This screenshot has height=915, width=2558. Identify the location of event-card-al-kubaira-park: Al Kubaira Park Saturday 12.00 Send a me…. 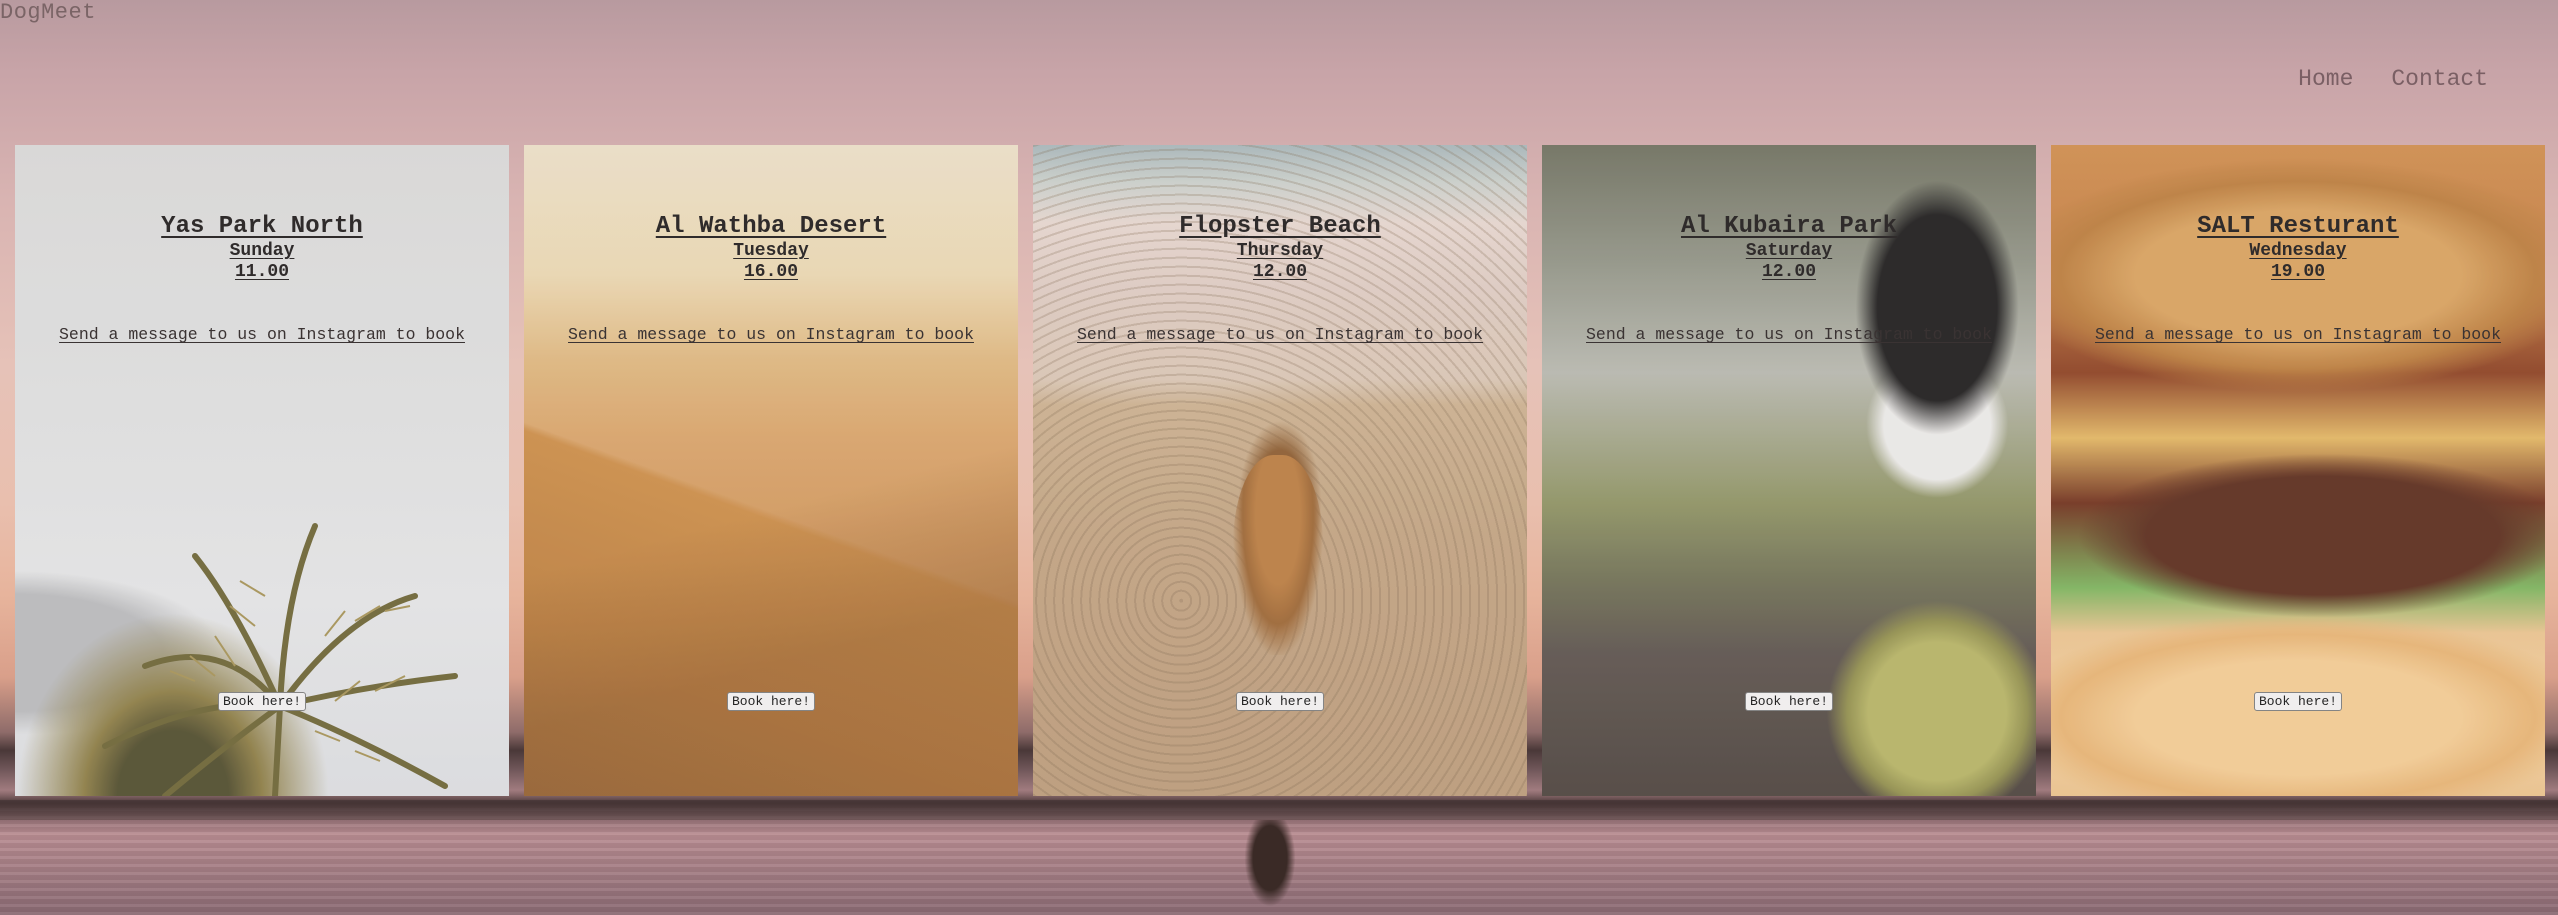
(1789, 470).